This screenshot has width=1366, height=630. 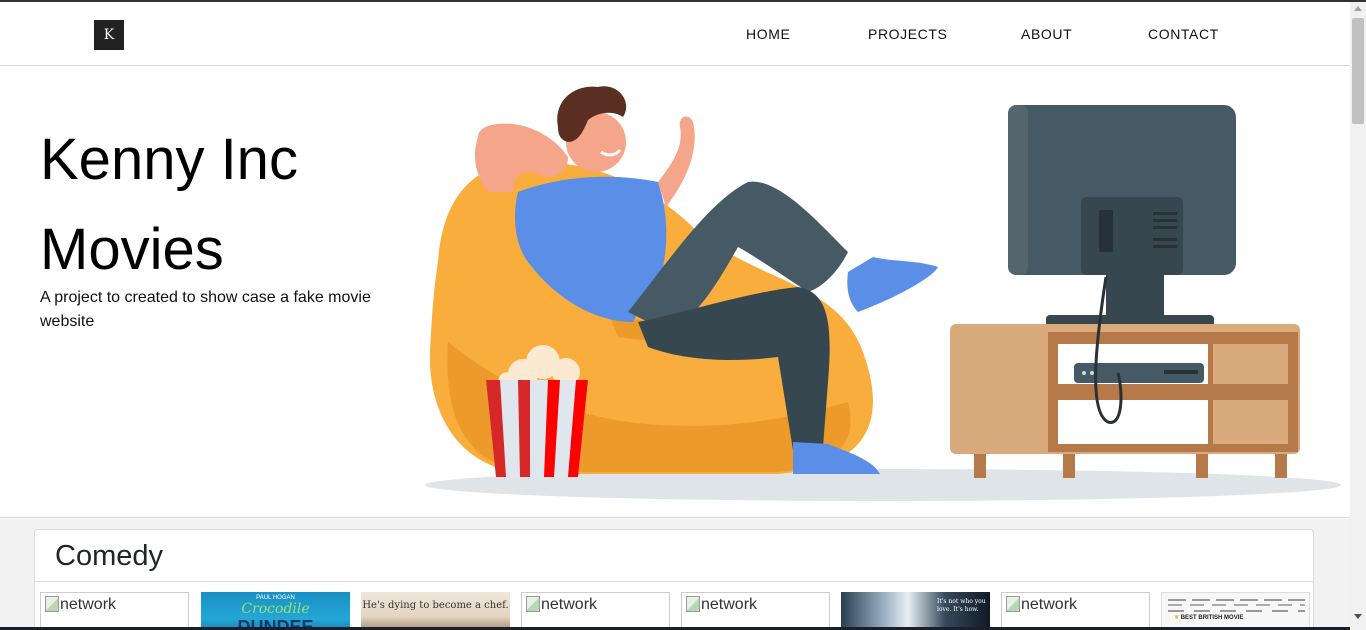 I want to click on scroll-down-arrow-icon, so click(x=1358, y=616).